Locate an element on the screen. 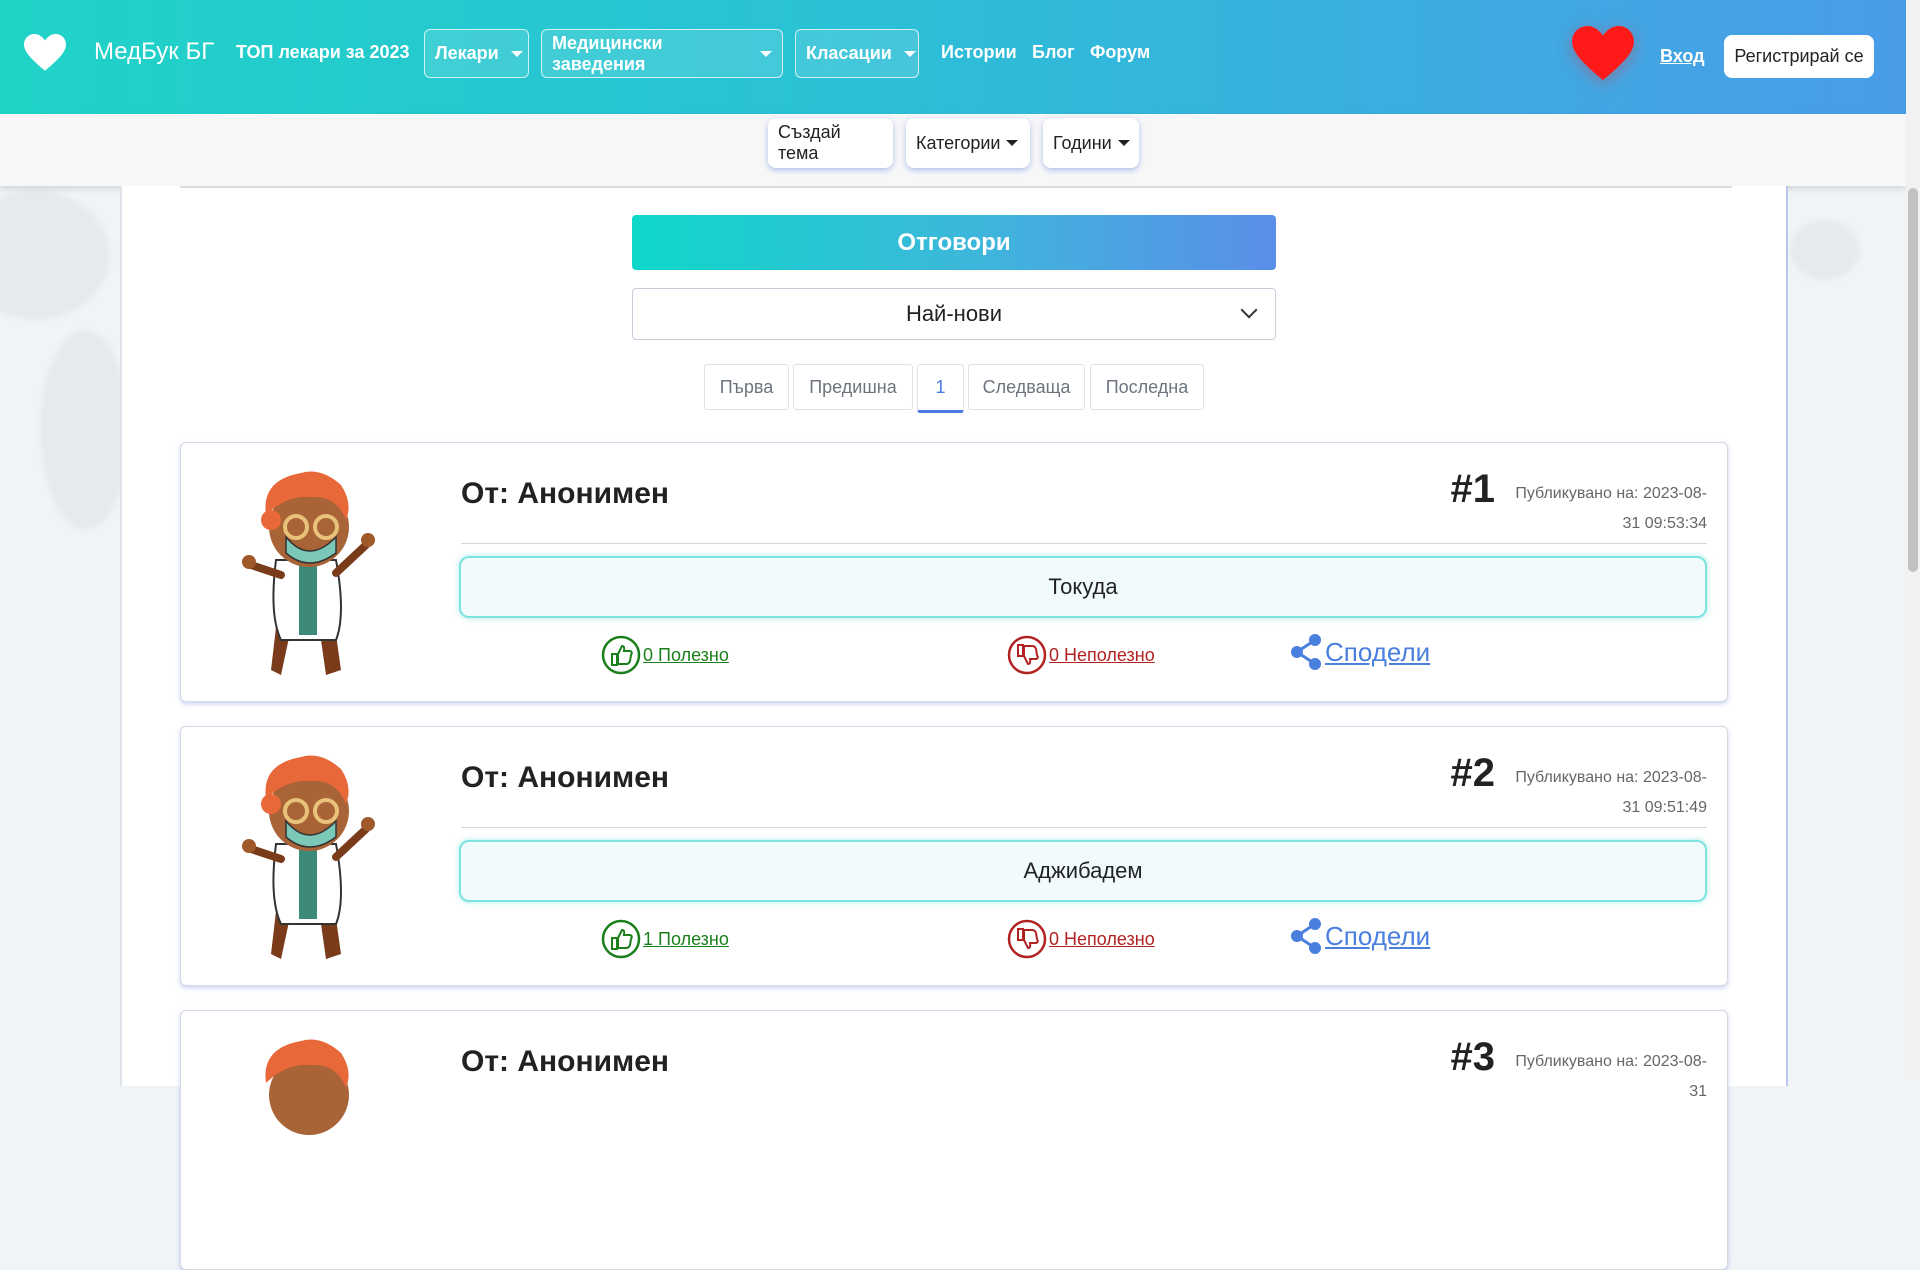 This screenshot has height=1270, width=1920. nav-institutions-label: Медицински заведения is located at coordinates (607, 53).